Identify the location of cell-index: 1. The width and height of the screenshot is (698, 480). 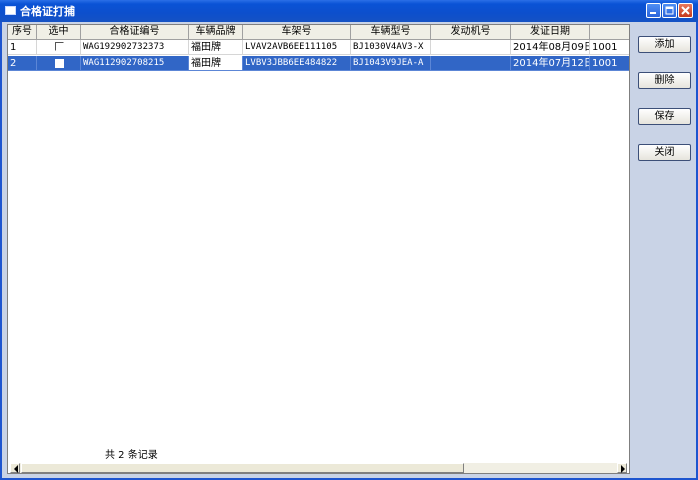
(22, 47).